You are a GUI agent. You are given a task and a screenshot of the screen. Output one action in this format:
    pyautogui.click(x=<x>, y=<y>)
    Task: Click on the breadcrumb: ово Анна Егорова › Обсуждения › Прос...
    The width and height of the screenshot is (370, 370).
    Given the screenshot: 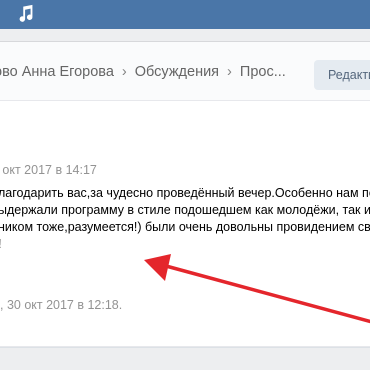 What is the action you would take?
    pyautogui.click(x=143, y=72)
    